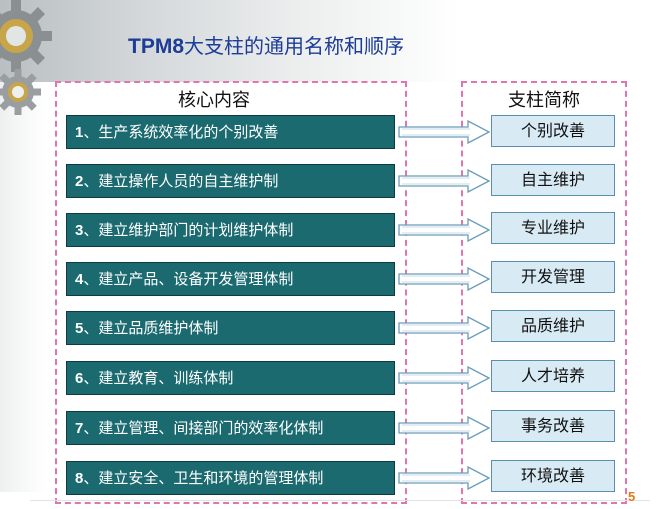  I want to click on gear-small-icon, so click(20, 92).